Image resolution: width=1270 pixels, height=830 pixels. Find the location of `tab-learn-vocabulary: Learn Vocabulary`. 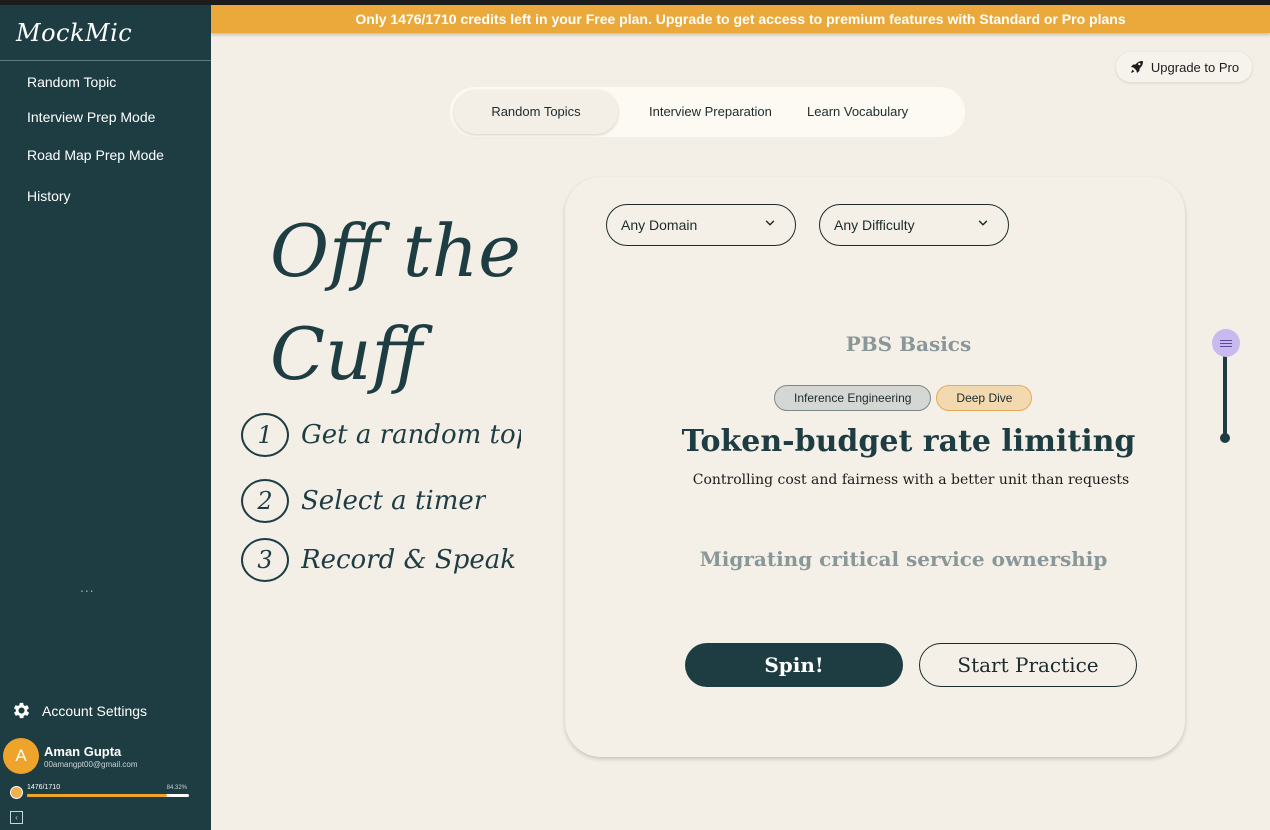

tab-learn-vocabulary: Learn Vocabulary is located at coordinates (857, 112).